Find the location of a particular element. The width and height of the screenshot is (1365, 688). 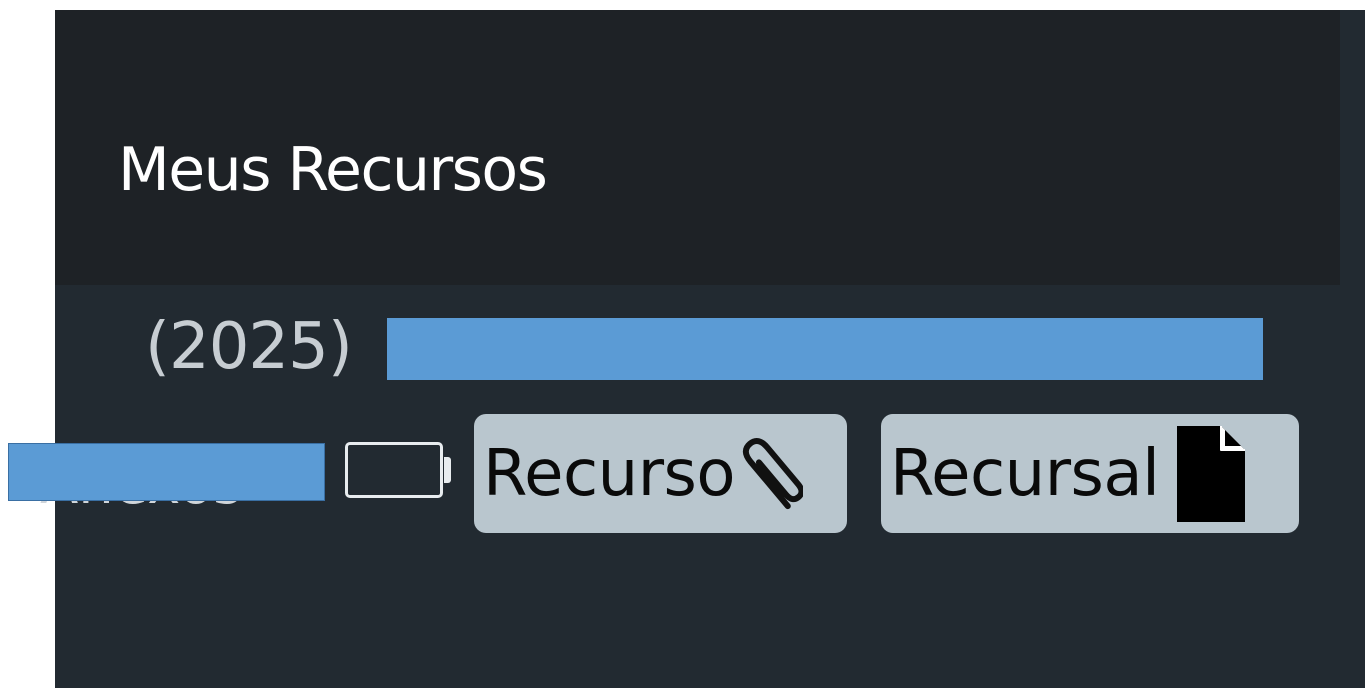

redacted-attachments-label is located at coordinates (166, 472).